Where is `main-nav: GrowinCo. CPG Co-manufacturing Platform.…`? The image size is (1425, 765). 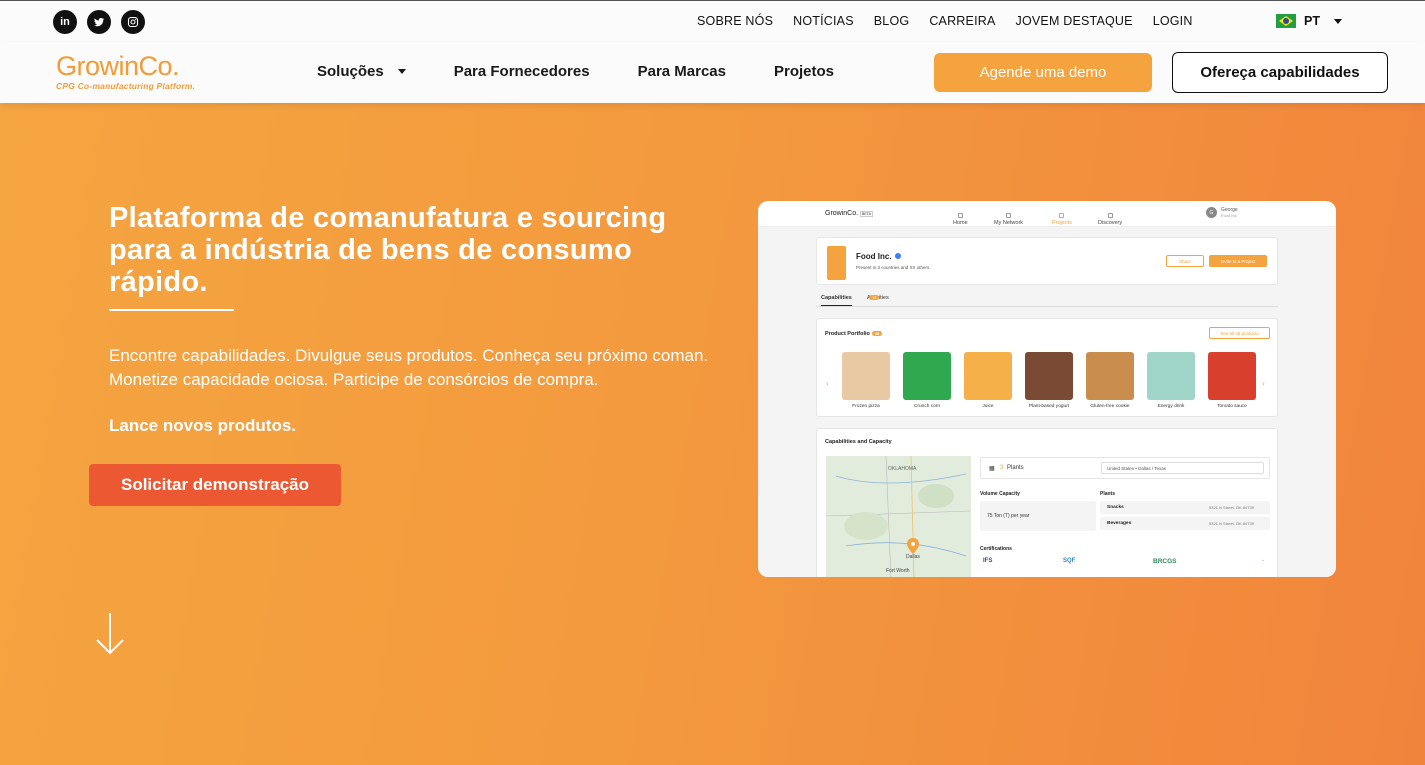
main-nav: GrowinCo. CPG Co-manufacturing Platform.… is located at coordinates (712, 72).